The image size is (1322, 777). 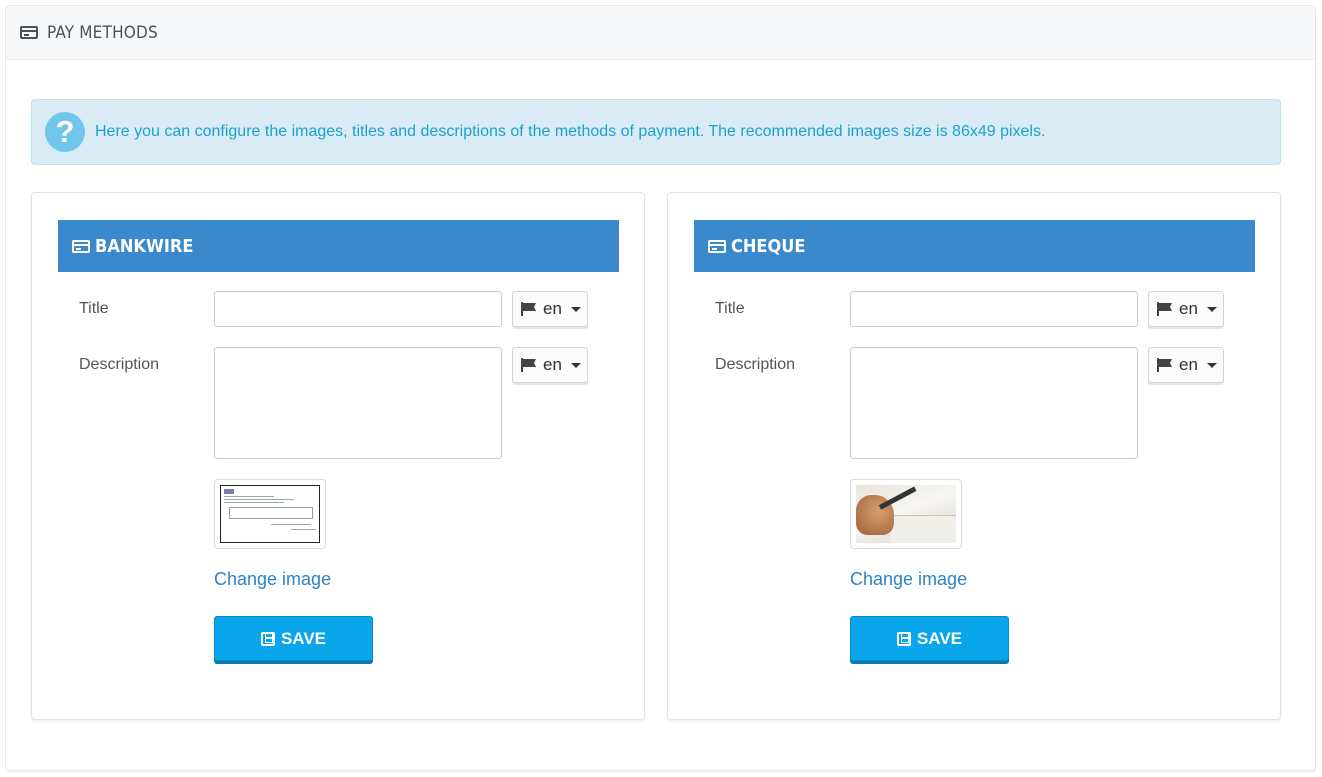 What do you see at coordinates (65, 132) in the screenshot?
I see `question-icon: ?` at bounding box center [65, 132].